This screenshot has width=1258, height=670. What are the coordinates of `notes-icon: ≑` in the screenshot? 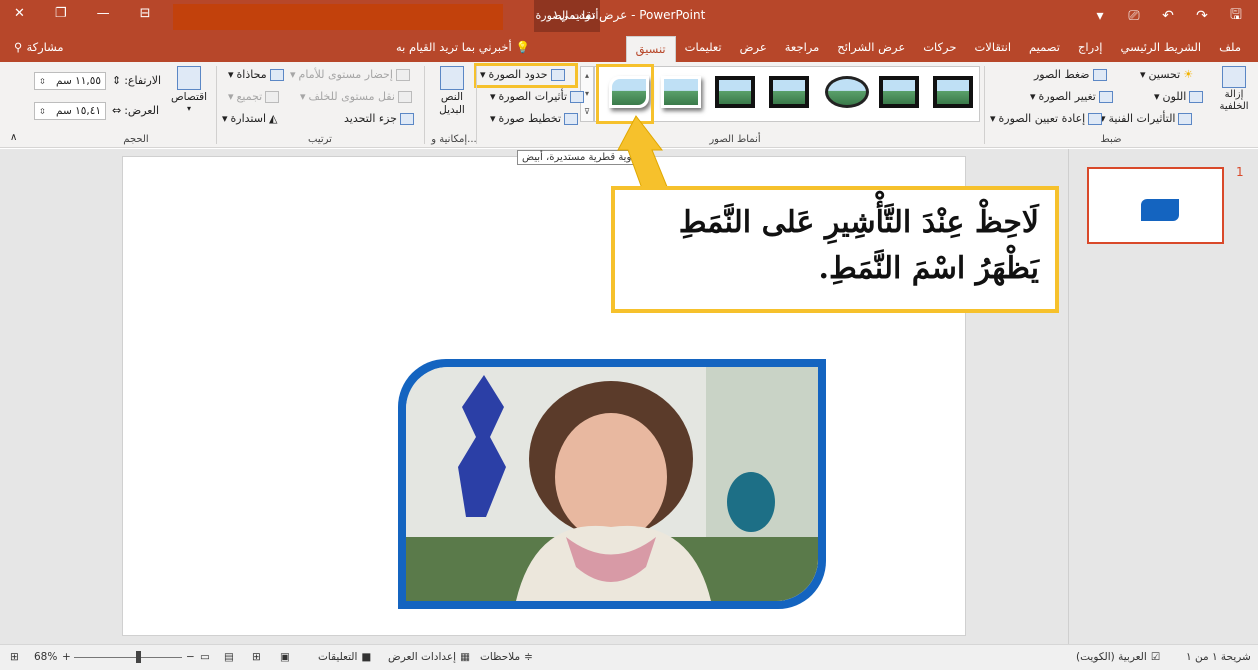 It's located at (528, 657).